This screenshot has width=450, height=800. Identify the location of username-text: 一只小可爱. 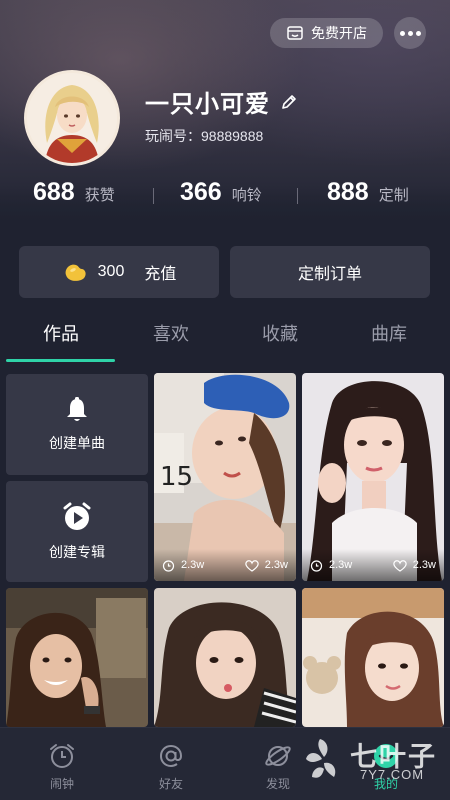
(207, 104).